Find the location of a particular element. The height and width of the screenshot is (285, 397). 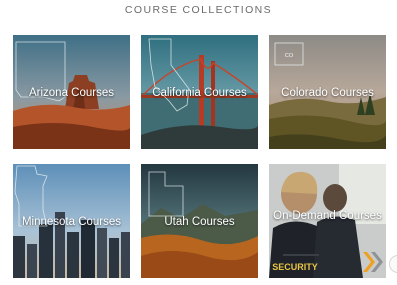

security-vest-text: SECURITY is located at coordinates (295, 267).